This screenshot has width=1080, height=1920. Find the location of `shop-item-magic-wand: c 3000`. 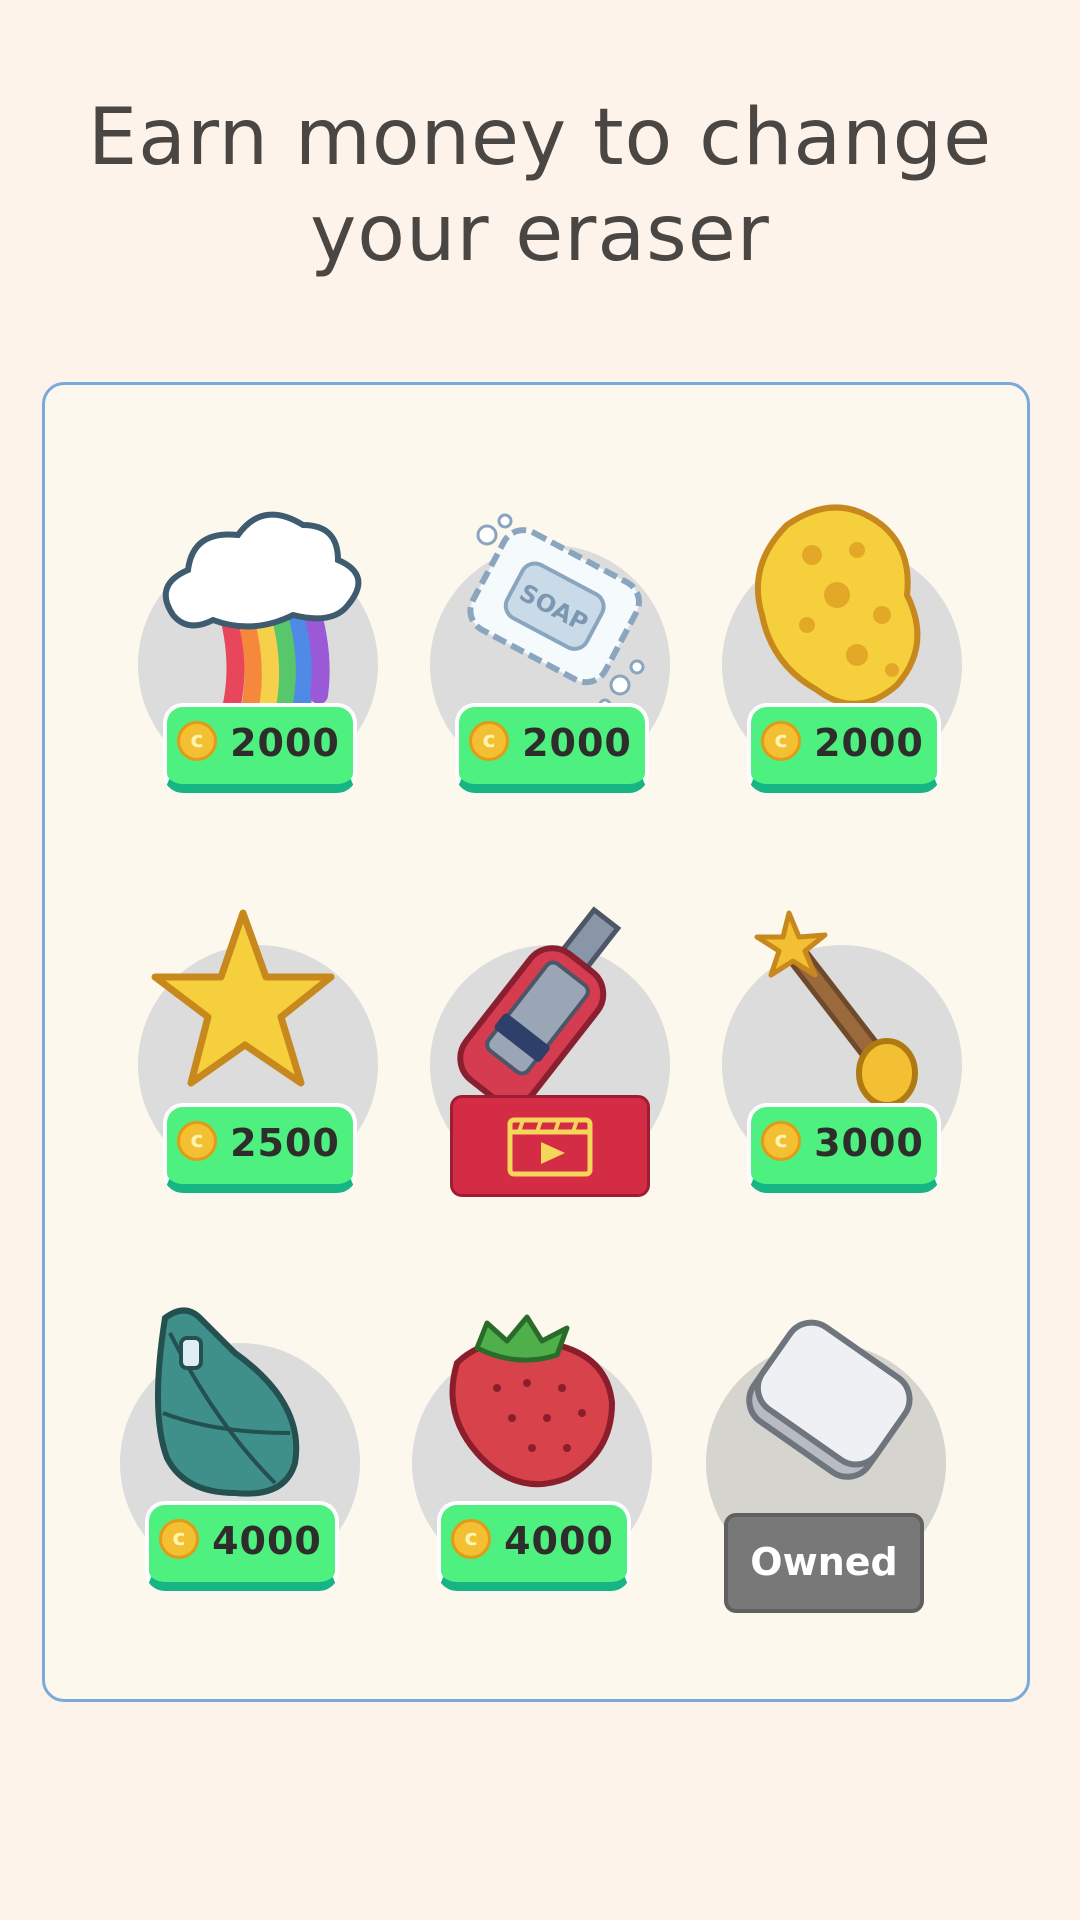

shop-item-magic-wand: c 3000 is located at coordinates (842, 1055).